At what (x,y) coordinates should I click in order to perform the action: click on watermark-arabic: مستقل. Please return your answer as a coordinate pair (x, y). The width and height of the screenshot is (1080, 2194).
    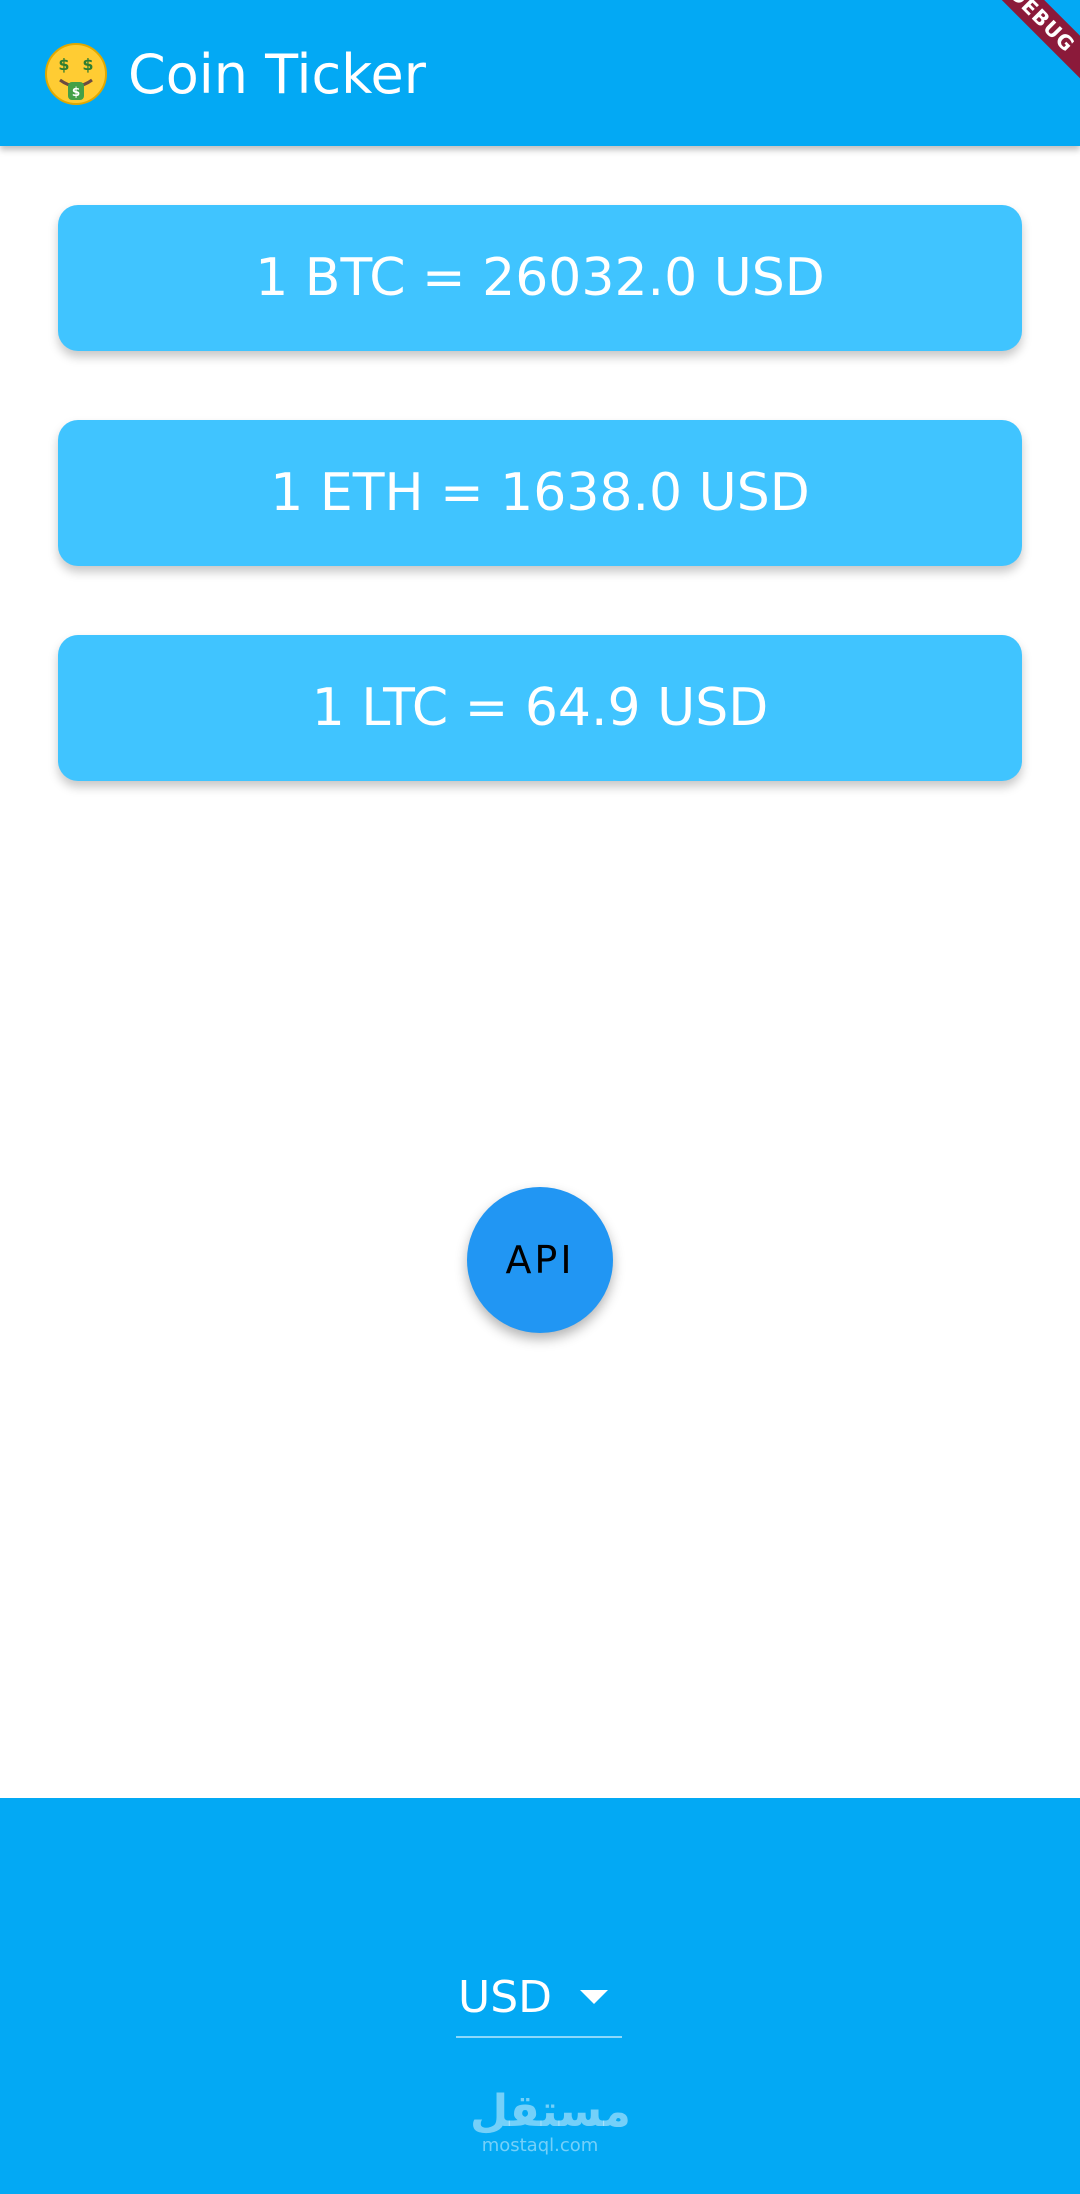
    Looking at the image, I should click on (550, 2111).